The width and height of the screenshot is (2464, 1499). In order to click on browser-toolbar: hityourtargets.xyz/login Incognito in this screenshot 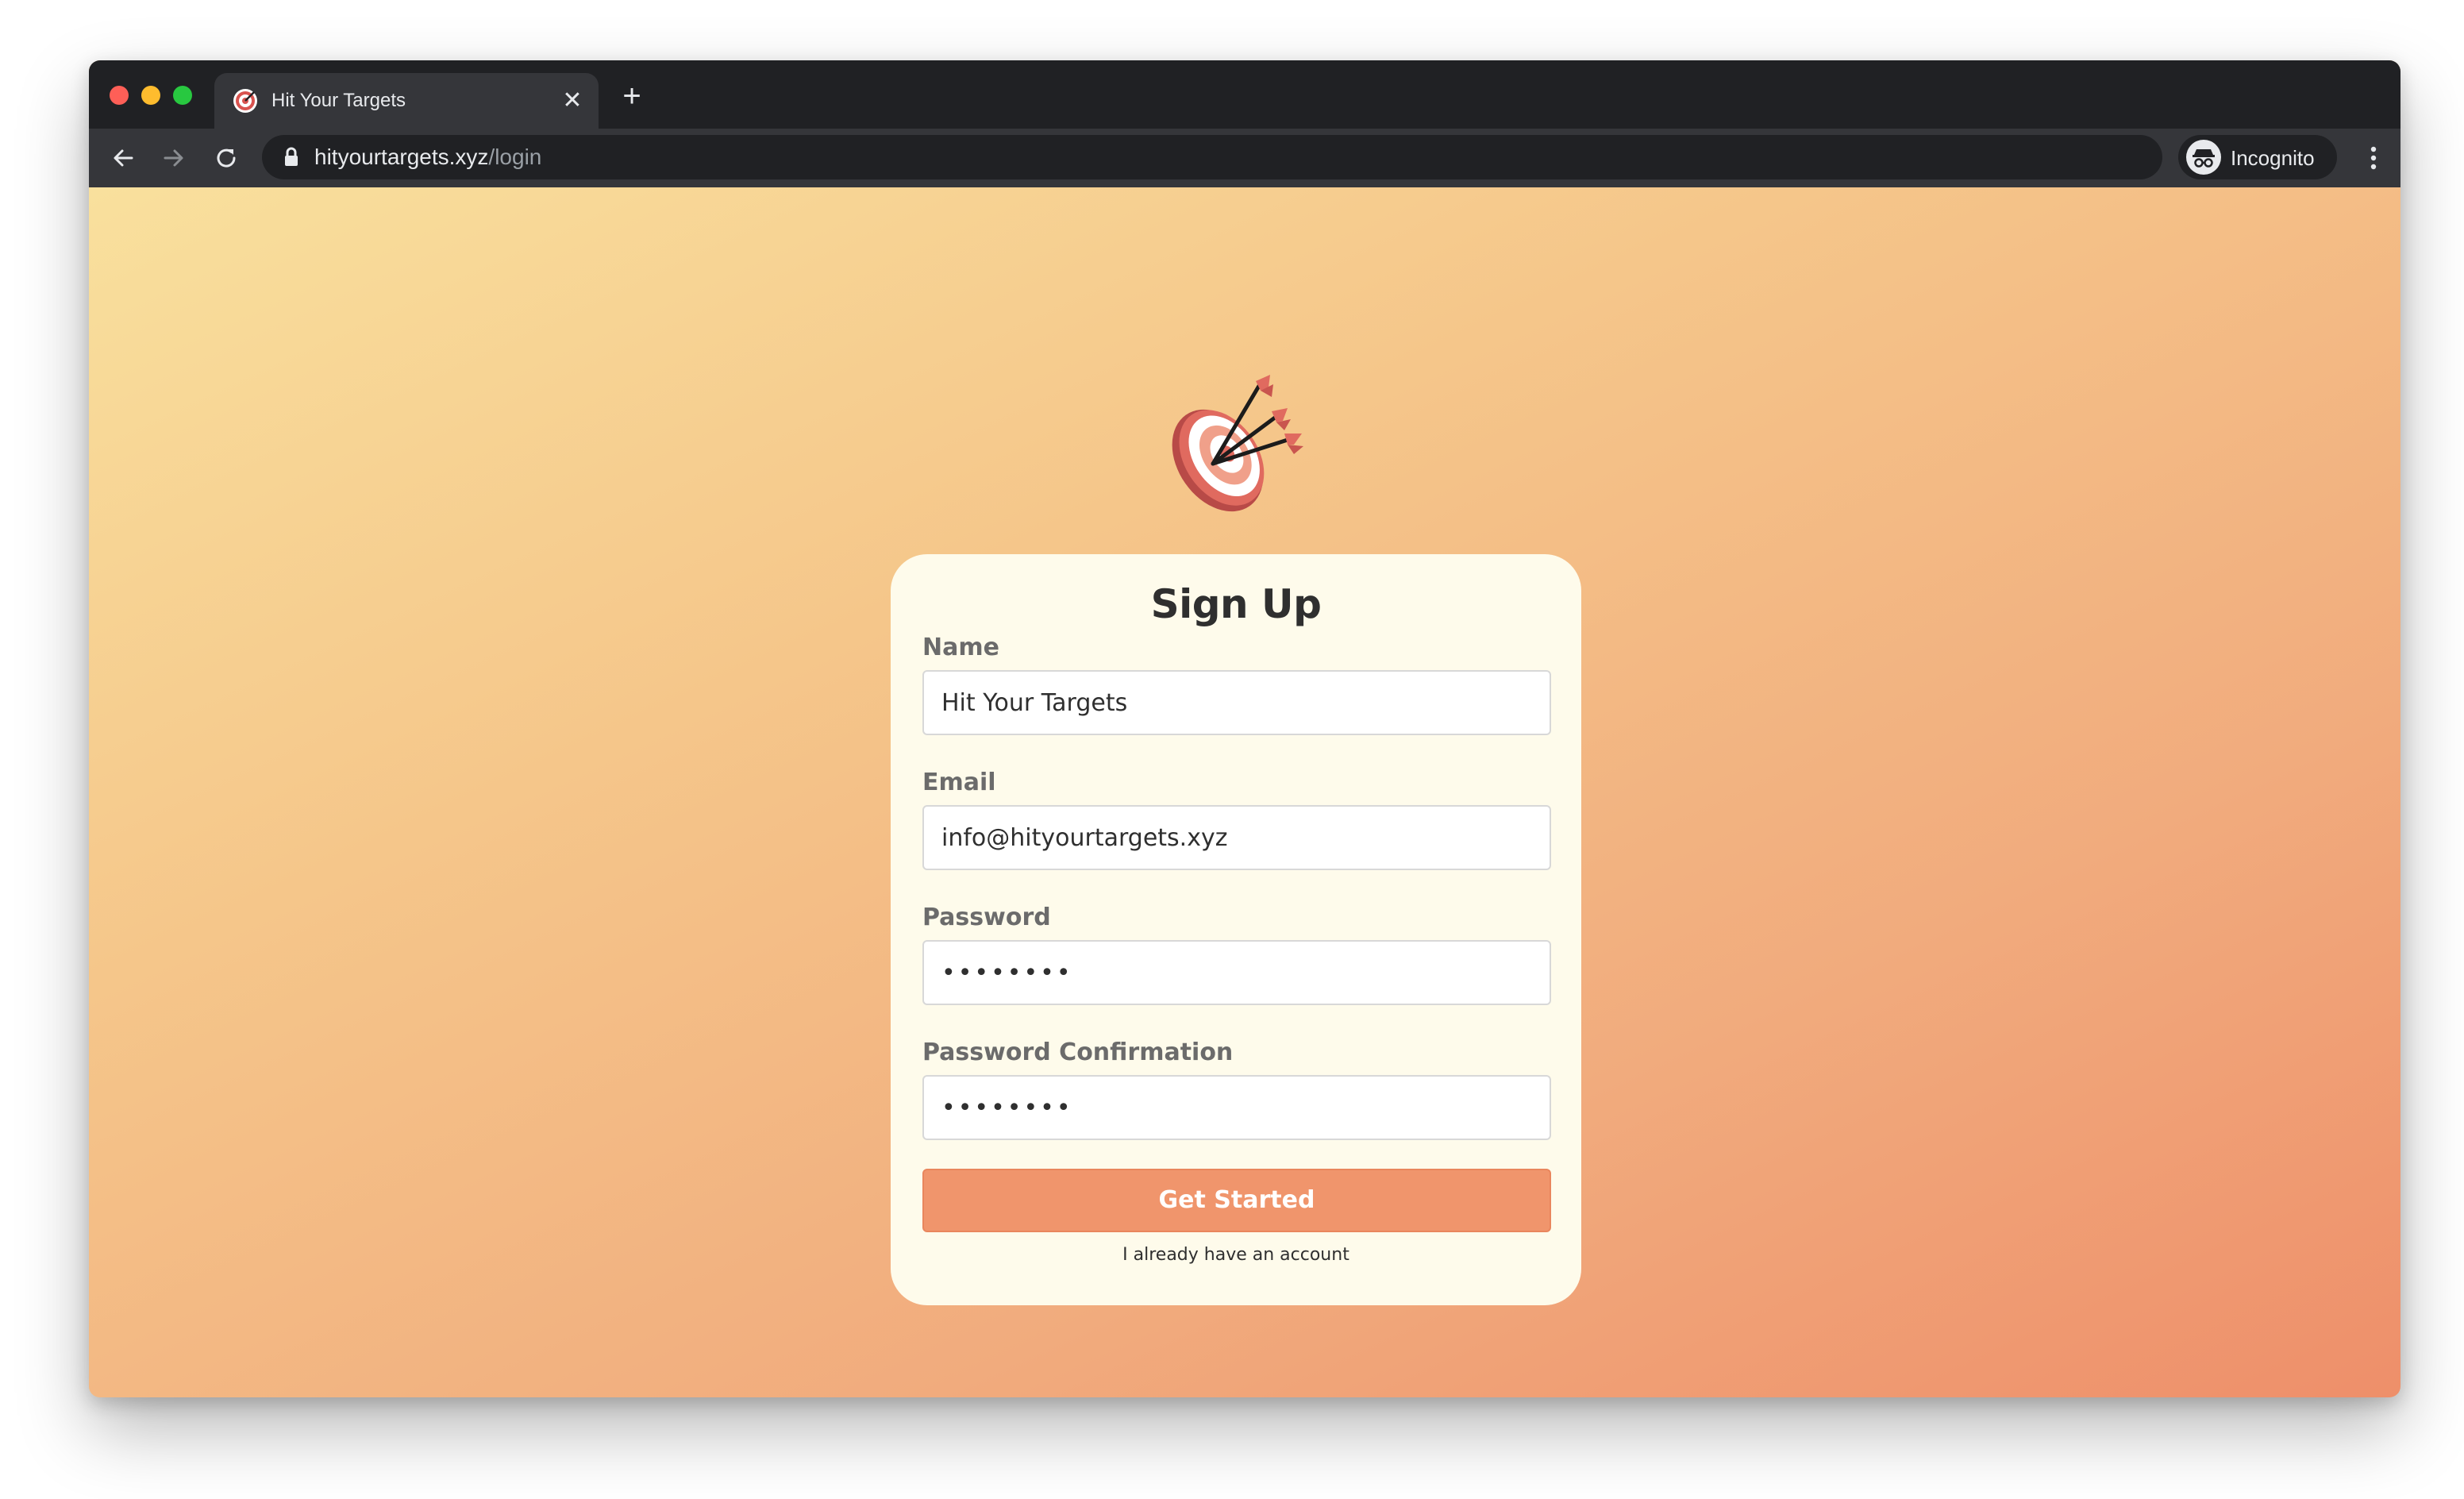, I will do `click(1244, 158)`.